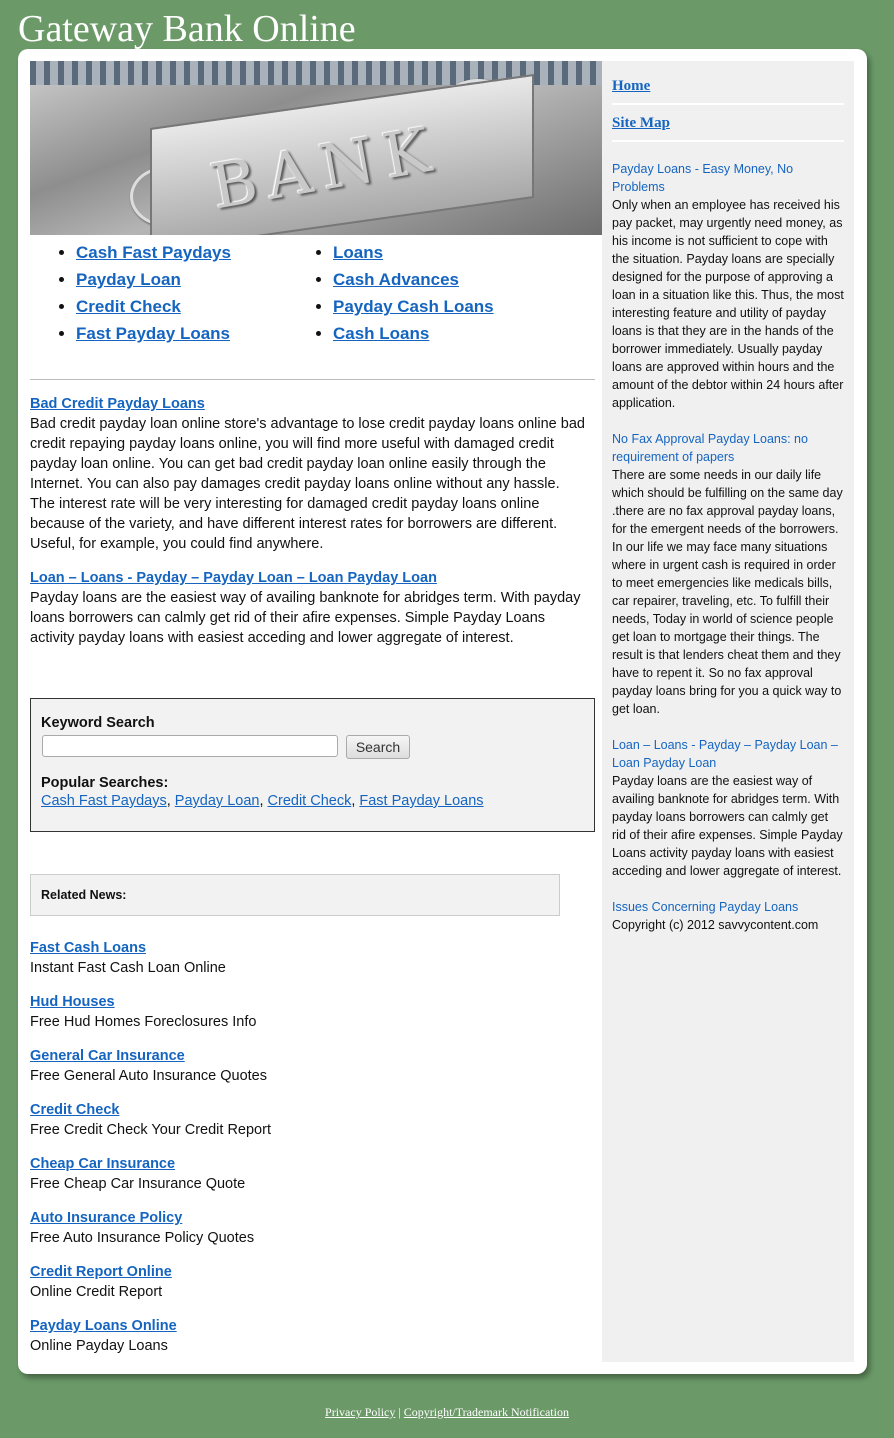 Image resolution: width=894 pixels, height=1438 pixels. Describe the element at coordinates (101, 1272) in the screenshot. I see `news-title-link: Credit Report Online` at that location.